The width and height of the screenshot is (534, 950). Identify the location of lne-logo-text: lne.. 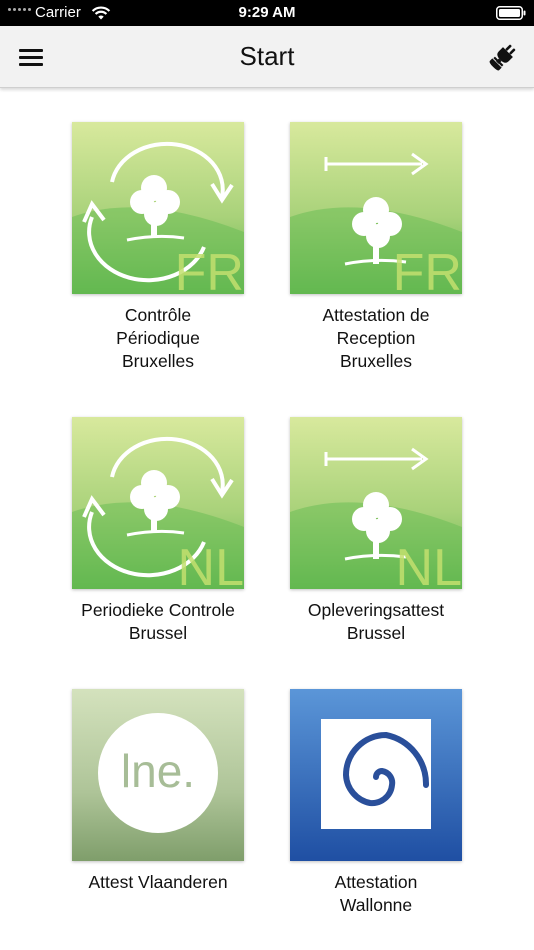
(158, 771).